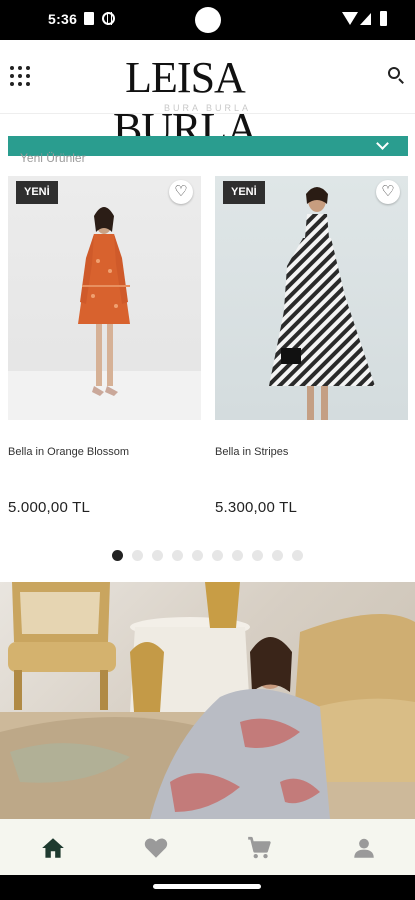 The width and height of the screenshot is (415, 900). What do you see at coordinates (383, 18) in the screenshot?
I see `battery-icon` at bounding box center [383, 18].